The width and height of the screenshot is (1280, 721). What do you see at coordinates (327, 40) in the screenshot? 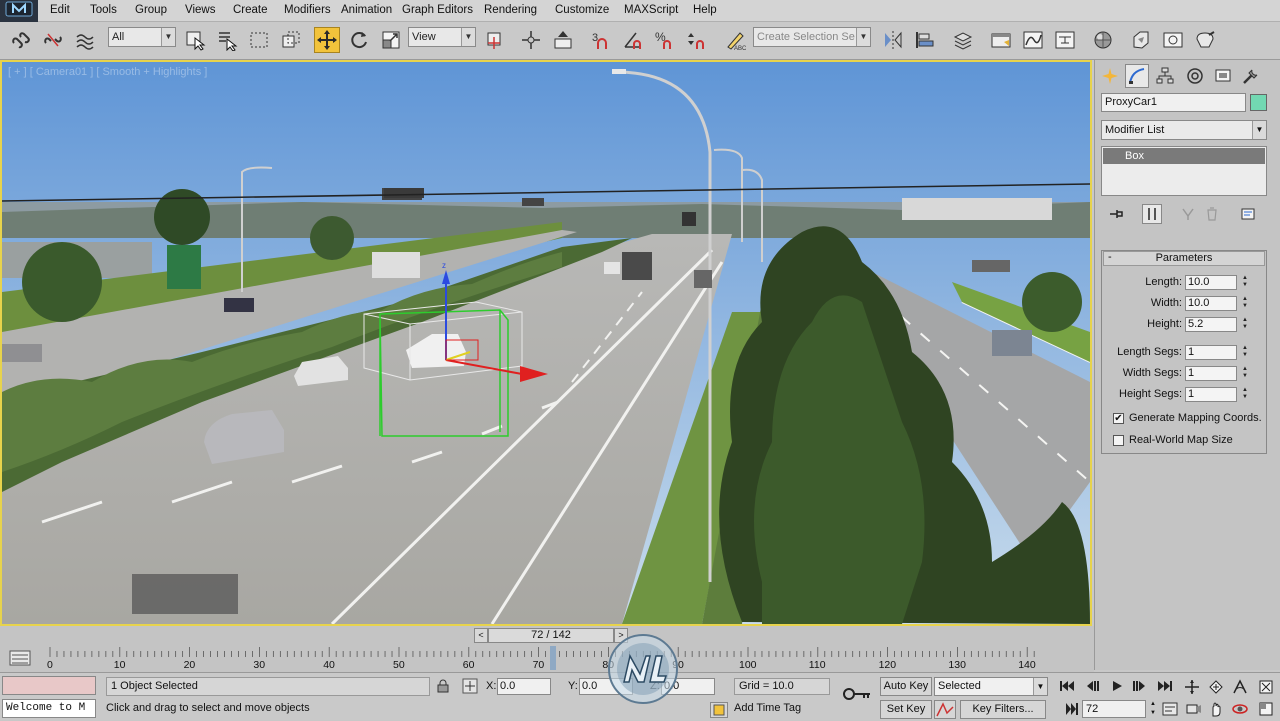
I see `select-and-move-icon` at bounding box center [327, 40].